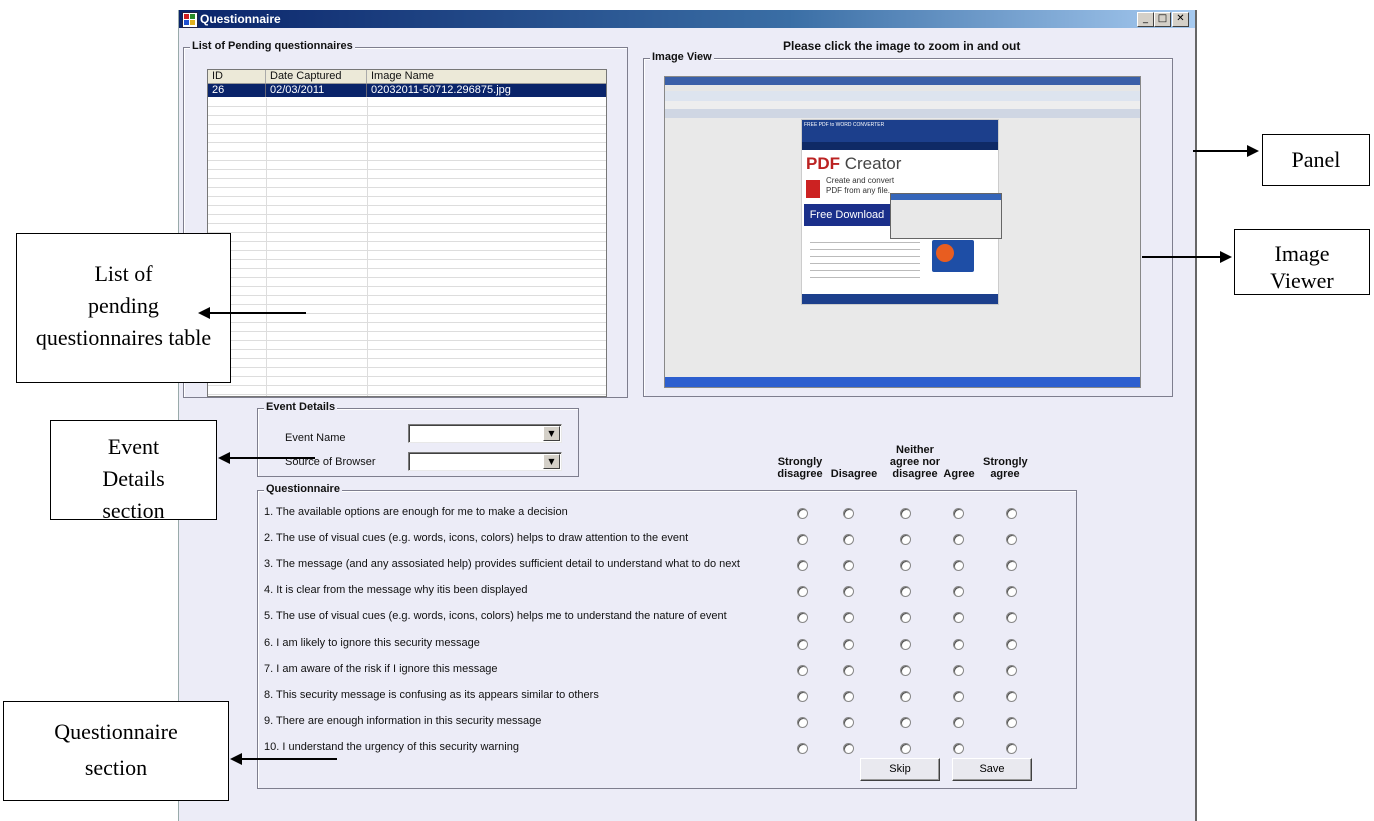  What do you see at coordinates (946, 216) in the screenshot?
I see `screenshot-security-dialog` at bounding box center [946, 216].